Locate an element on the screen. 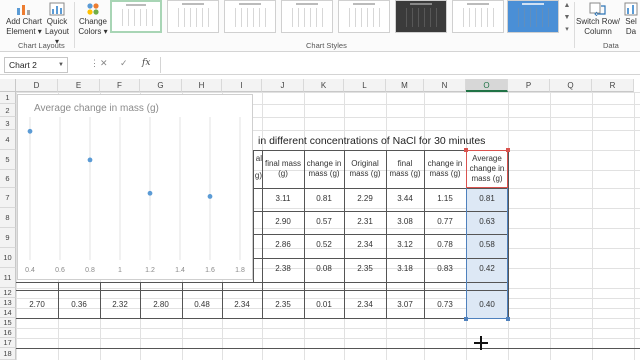 This screenshot has width=640, height=360. change-colors-button: Change Colors ▾ is located at coordinates (93, 19).